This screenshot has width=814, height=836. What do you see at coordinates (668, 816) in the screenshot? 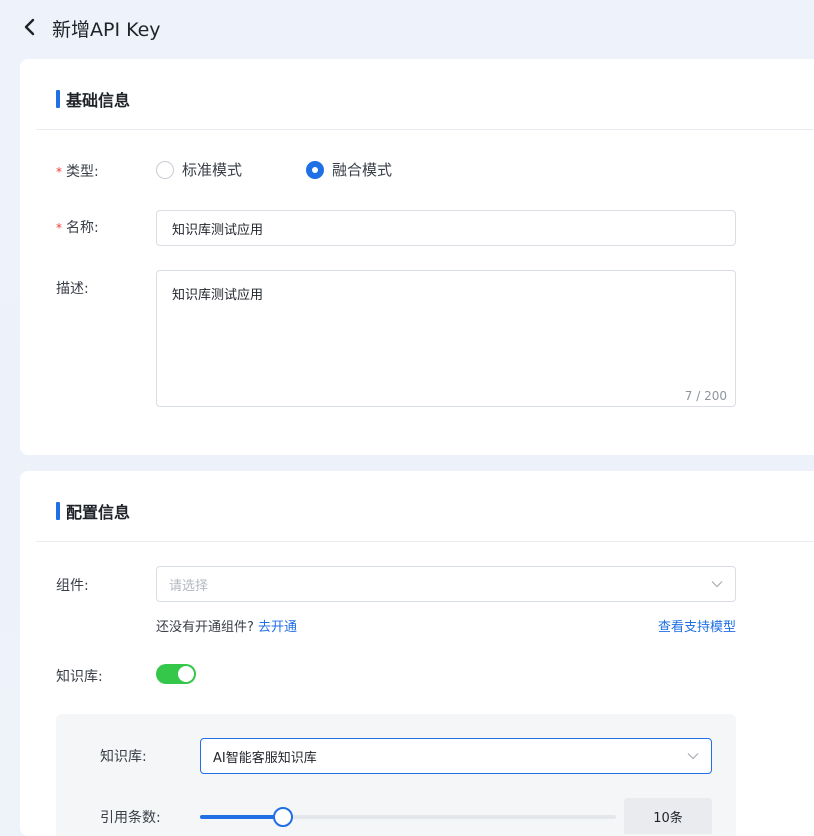
I see `cite-count-value: 10条` at bounding box center [668, 816].